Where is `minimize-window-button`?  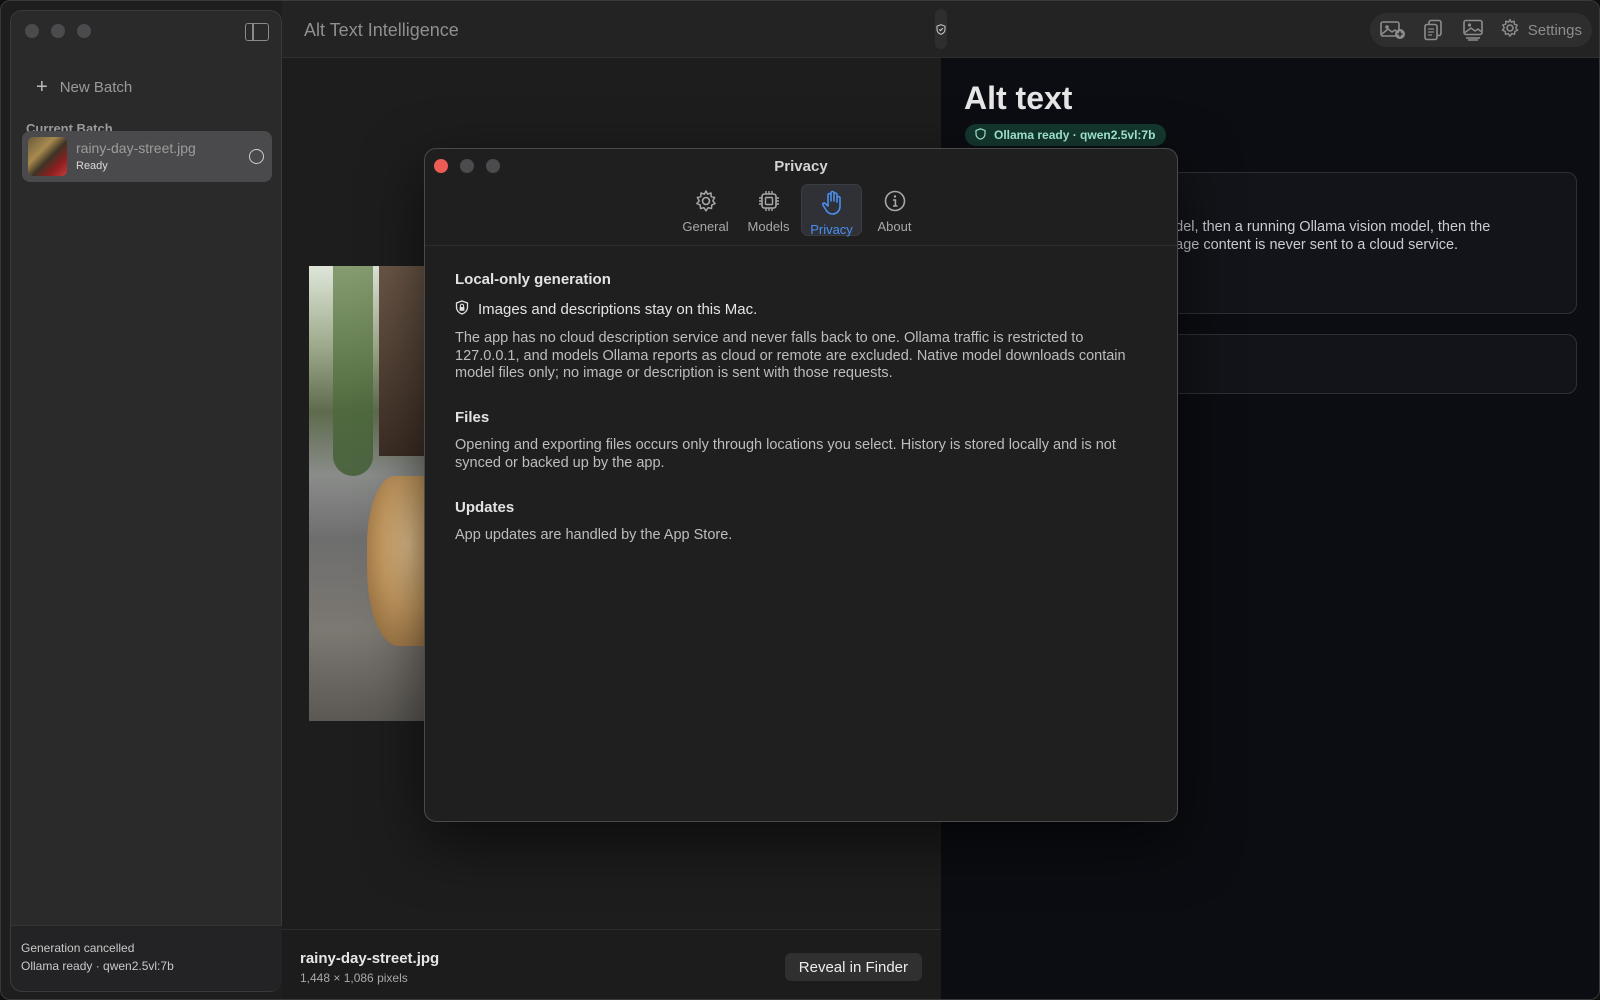 minimize-window-button is located at coordinates (58, 31).